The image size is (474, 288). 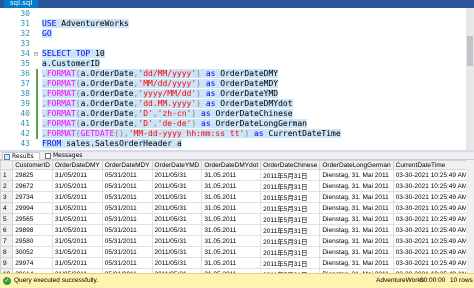 What do you see at coordinates (32, 252) in the screenshot?
I see `grid-cell: 30052` at bounding box center [32, 252].